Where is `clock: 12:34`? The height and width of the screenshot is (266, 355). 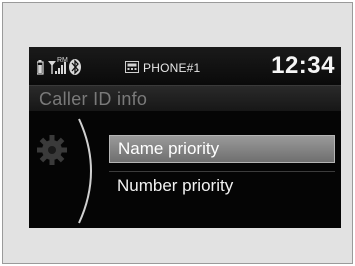 clock: 12:34 is located at coordinates (303, 65).